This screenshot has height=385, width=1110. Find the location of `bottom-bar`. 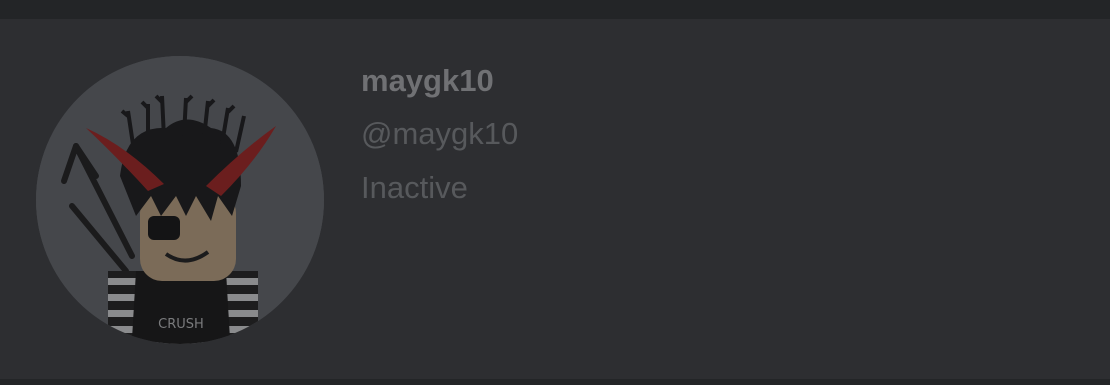

bottom-bar is located at coordinates (555, 382).